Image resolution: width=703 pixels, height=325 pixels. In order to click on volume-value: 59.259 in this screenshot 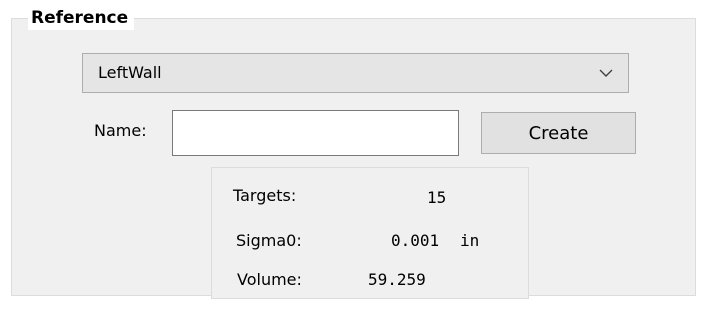, I will do `click(397, 279)`.